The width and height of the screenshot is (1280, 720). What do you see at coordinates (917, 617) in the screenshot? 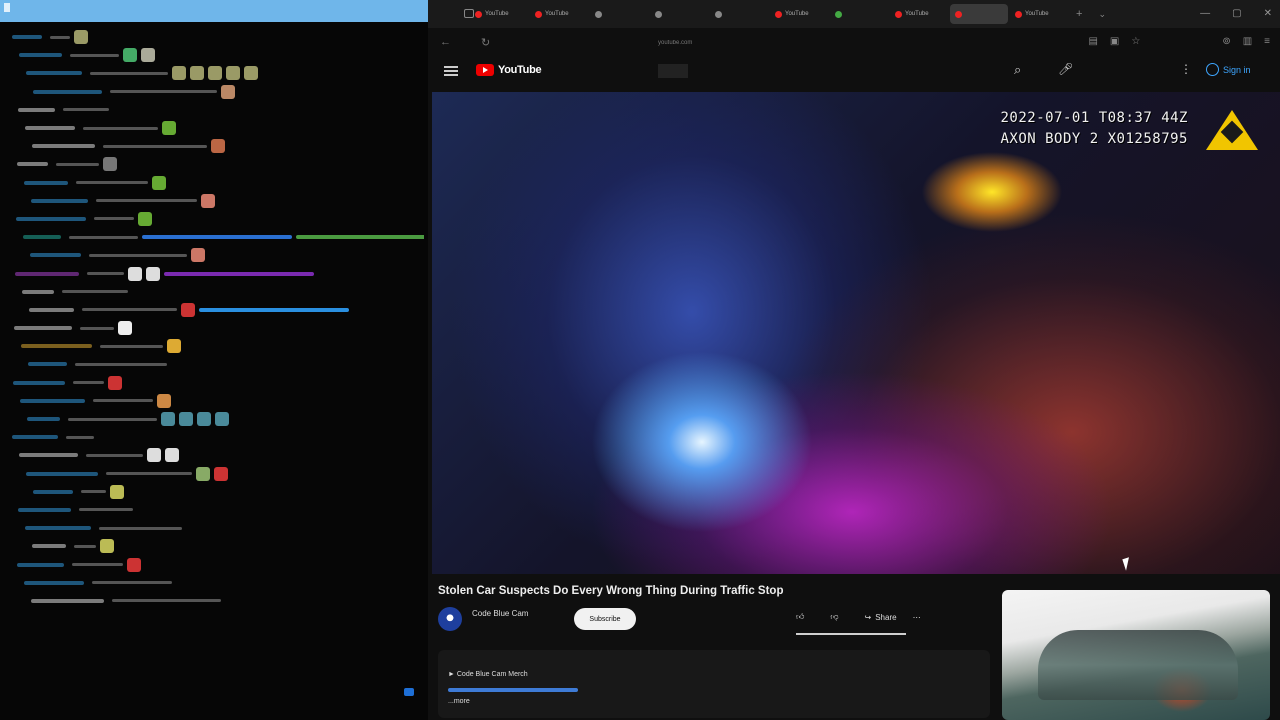
I see `more-actions-button: ⋯` at bounding box center [917, 617].